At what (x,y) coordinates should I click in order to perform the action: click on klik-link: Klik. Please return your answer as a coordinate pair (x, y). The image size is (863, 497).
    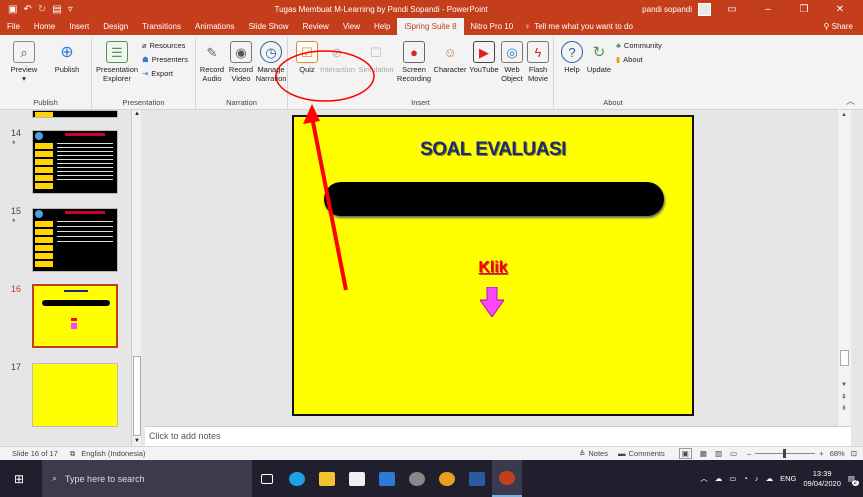
    Looking at the image, I should click on (493, 268).